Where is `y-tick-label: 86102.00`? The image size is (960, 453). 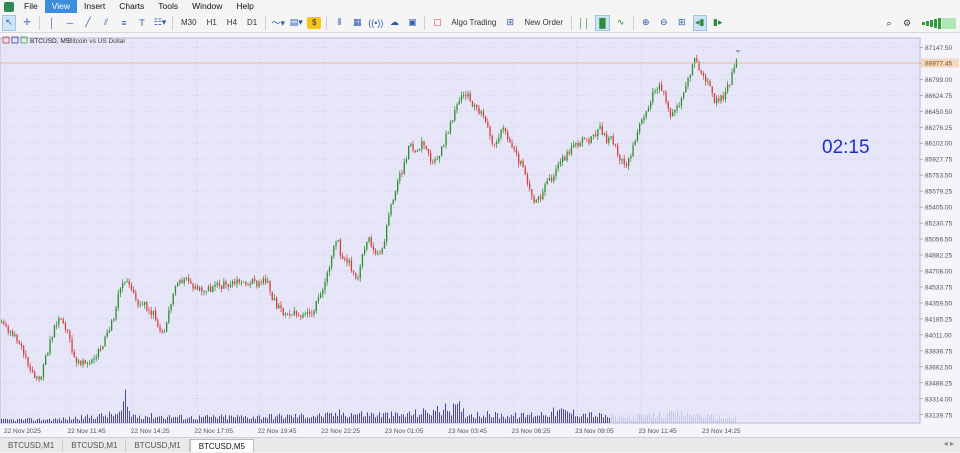
y-tick-label: 86102.00 is located at coordinates (938, 144).